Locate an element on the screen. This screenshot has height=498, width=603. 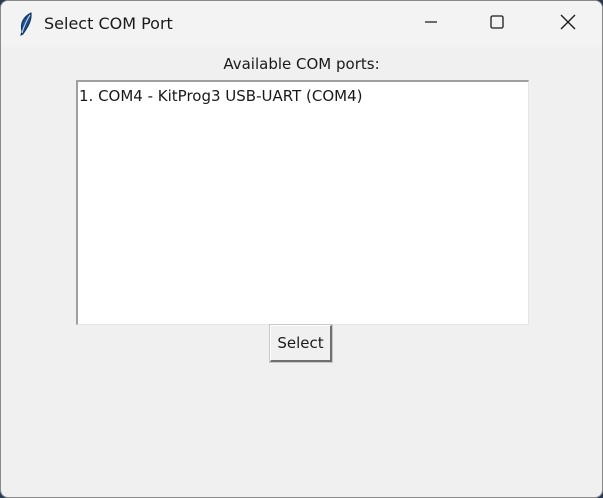
minimize-icon is located at coordinates (431, 24).